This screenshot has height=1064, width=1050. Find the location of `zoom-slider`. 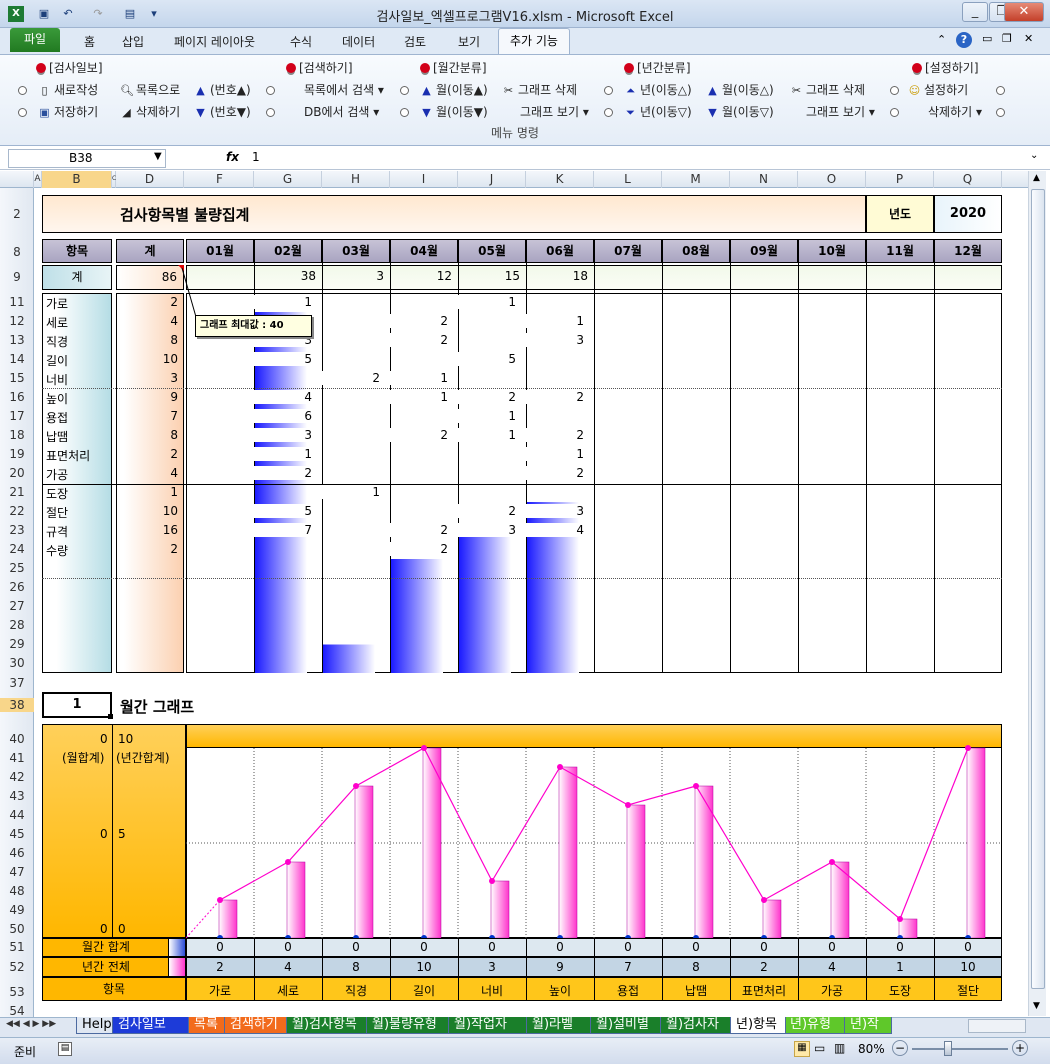

zoom-slider is located at coordinates (960, 1049).